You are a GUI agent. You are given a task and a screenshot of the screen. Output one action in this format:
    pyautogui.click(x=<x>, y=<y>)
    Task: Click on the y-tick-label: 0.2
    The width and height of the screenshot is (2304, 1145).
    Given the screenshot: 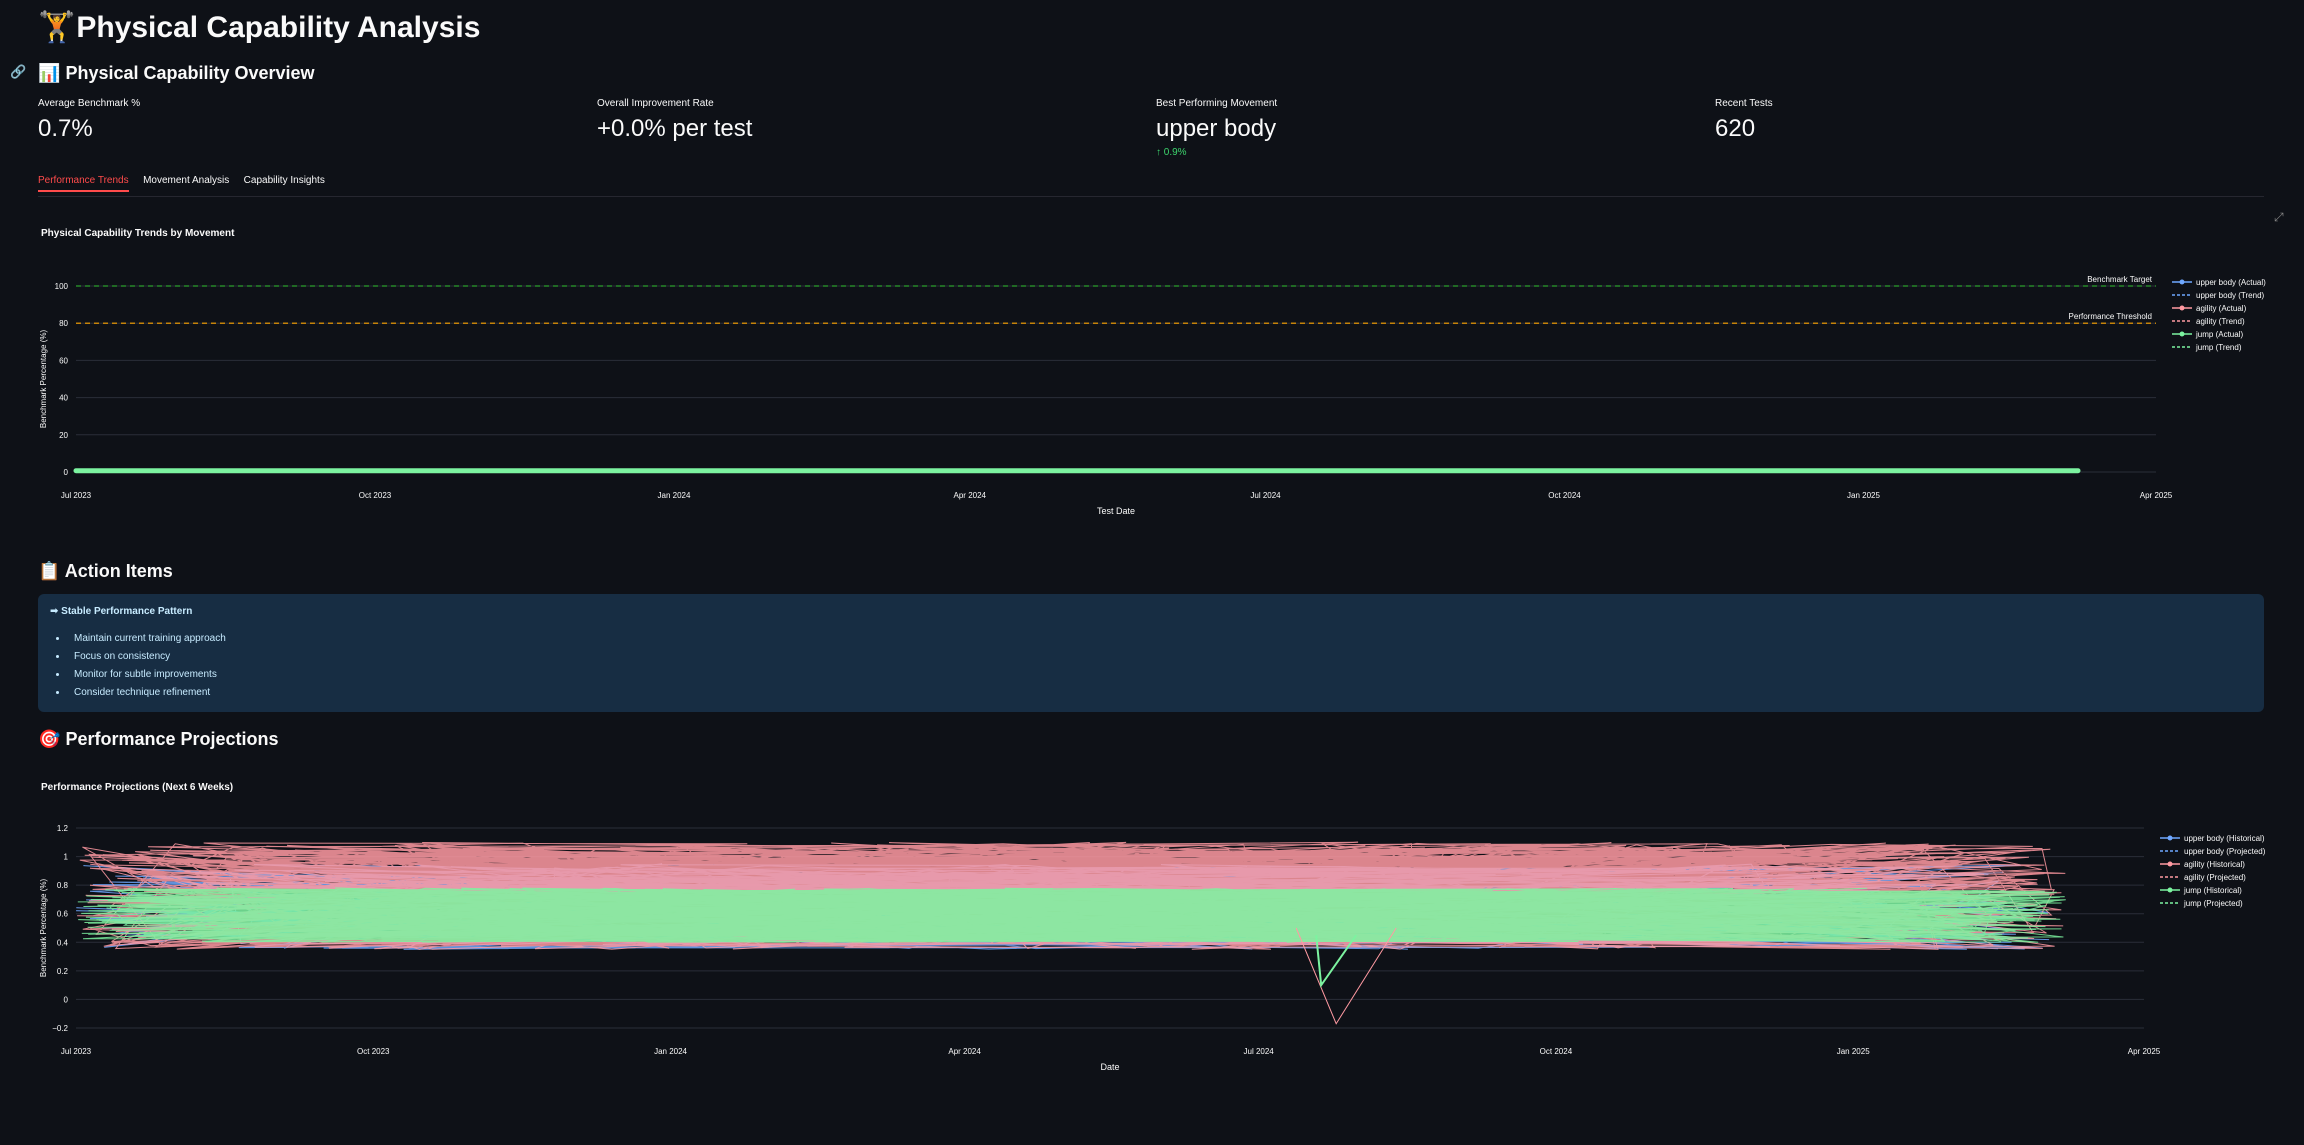 What is the action you would take?
    pyautogui.click(x=63, y=971)
    